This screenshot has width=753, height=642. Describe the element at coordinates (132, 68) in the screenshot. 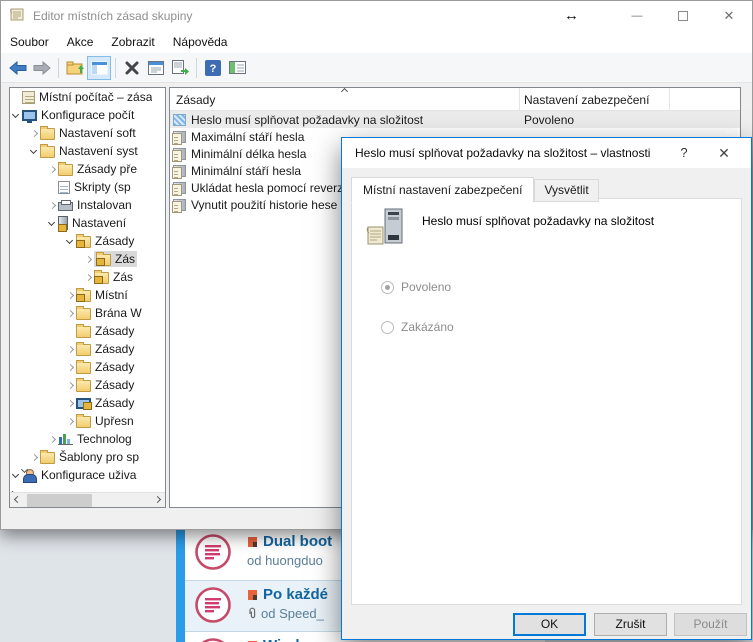

I see `delete-button` at that location.